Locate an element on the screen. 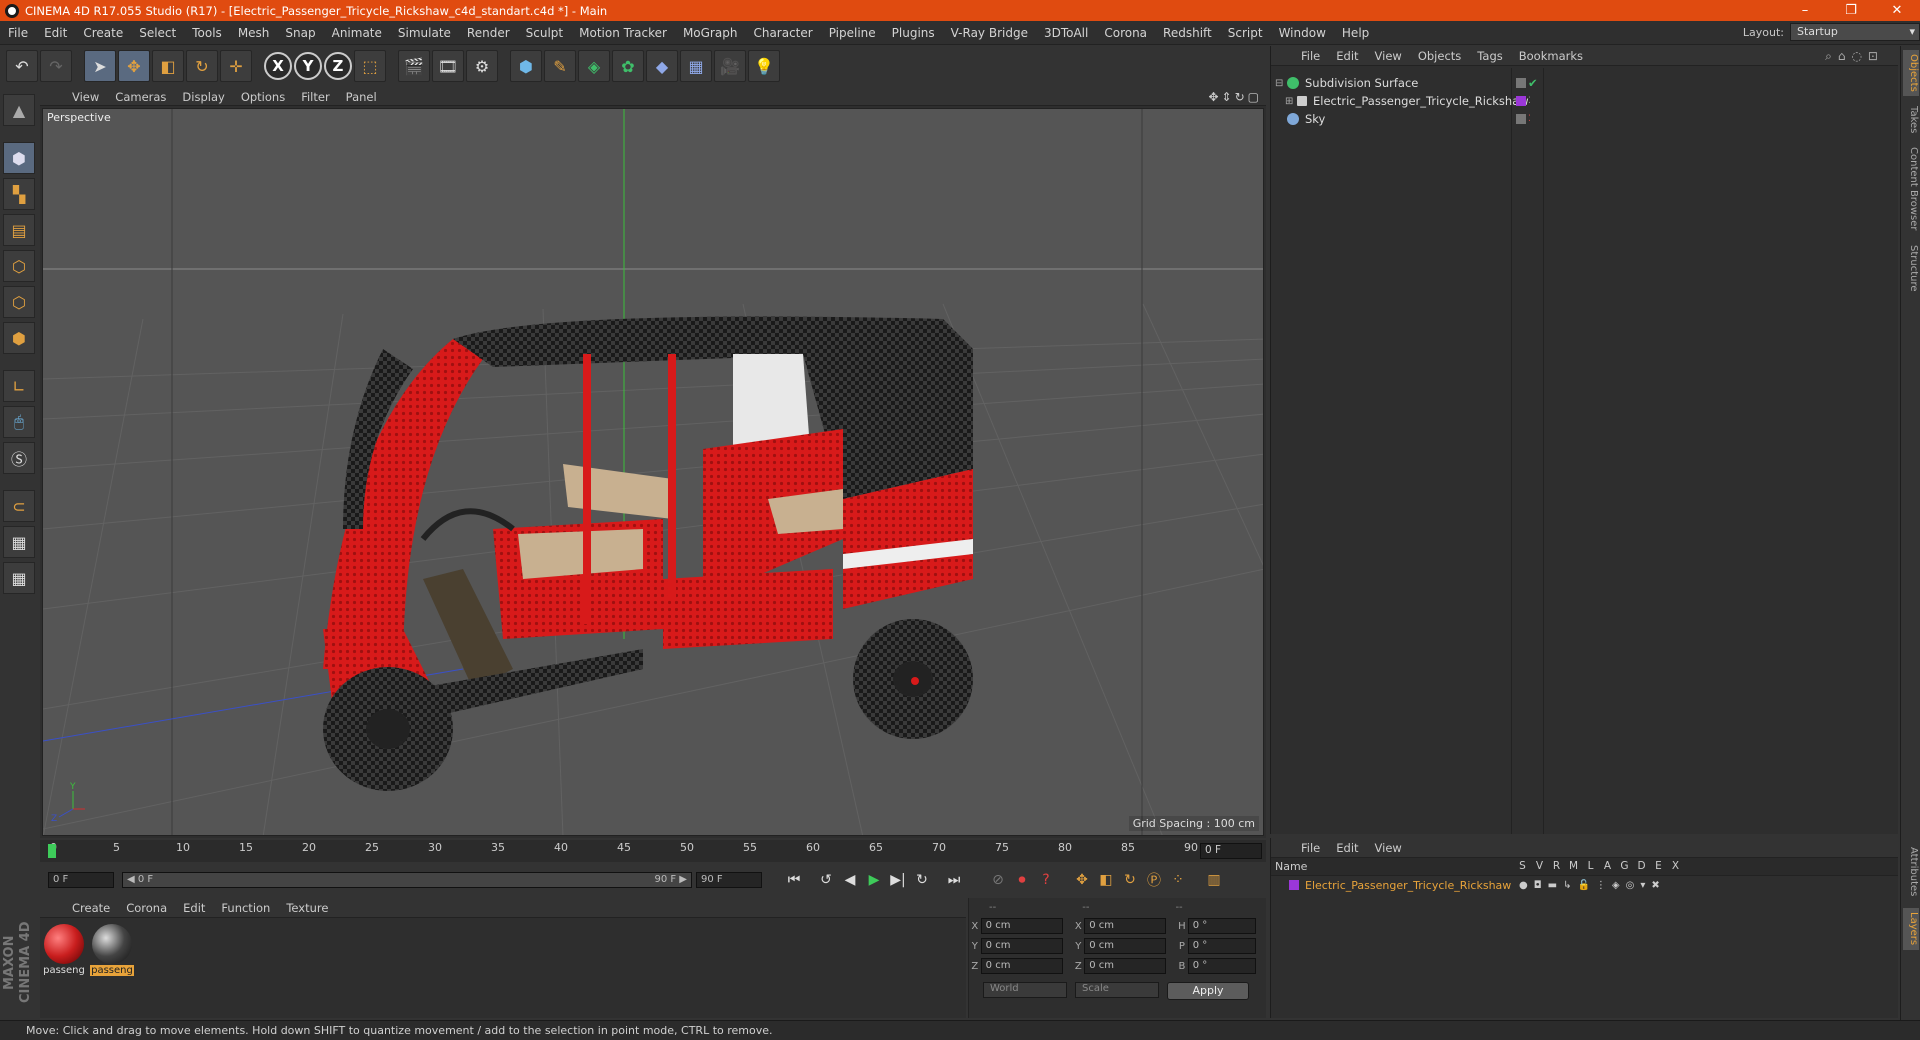 The image size is (1920, 1040). rotation-b-field: 0 ° is located at coordinates (1221, 966).